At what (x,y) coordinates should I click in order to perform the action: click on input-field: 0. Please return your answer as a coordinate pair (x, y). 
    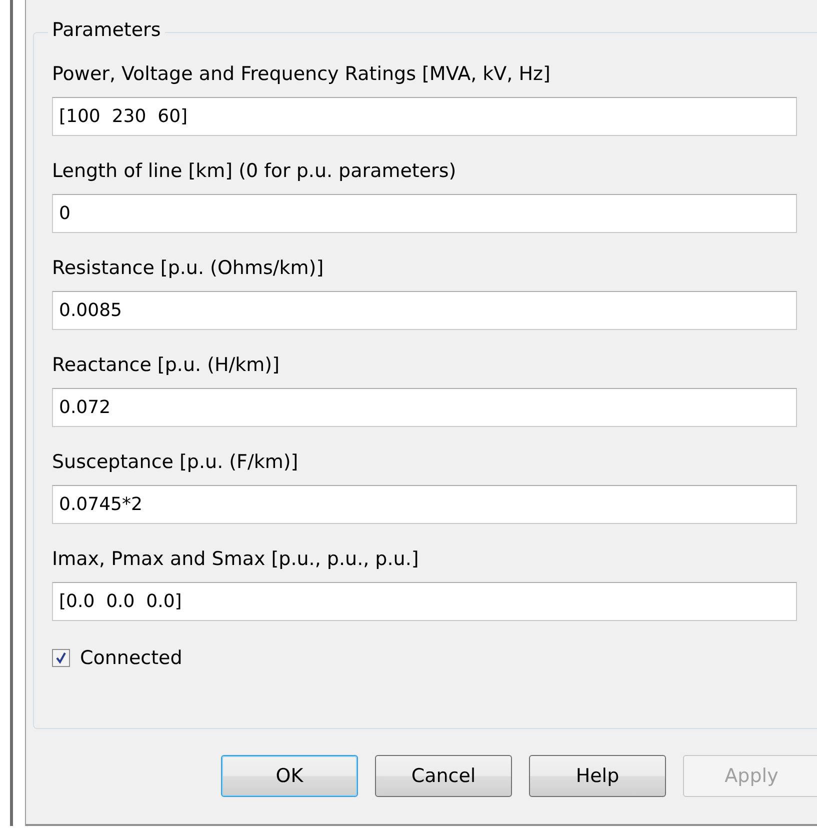
    Looking at the image, I should click on (424, 213).